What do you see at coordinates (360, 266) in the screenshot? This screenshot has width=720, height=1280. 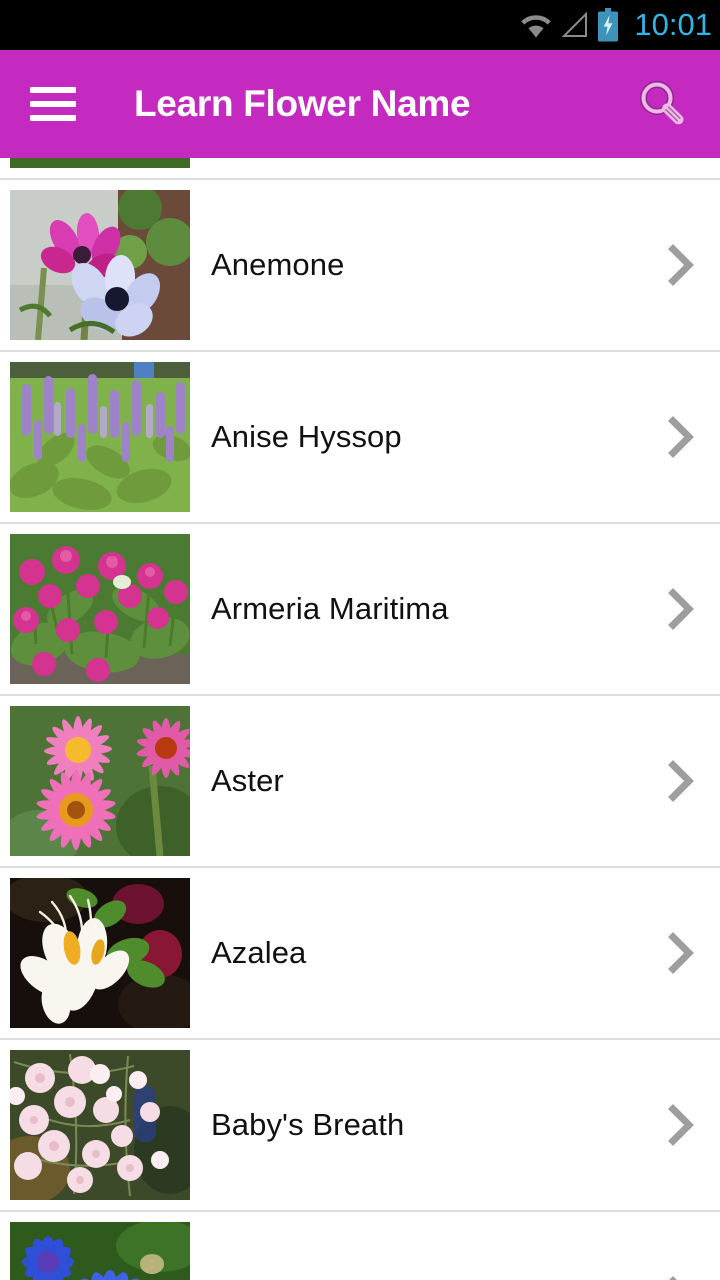 I see `list-item: Anemone` at bounding box center [360, 266].